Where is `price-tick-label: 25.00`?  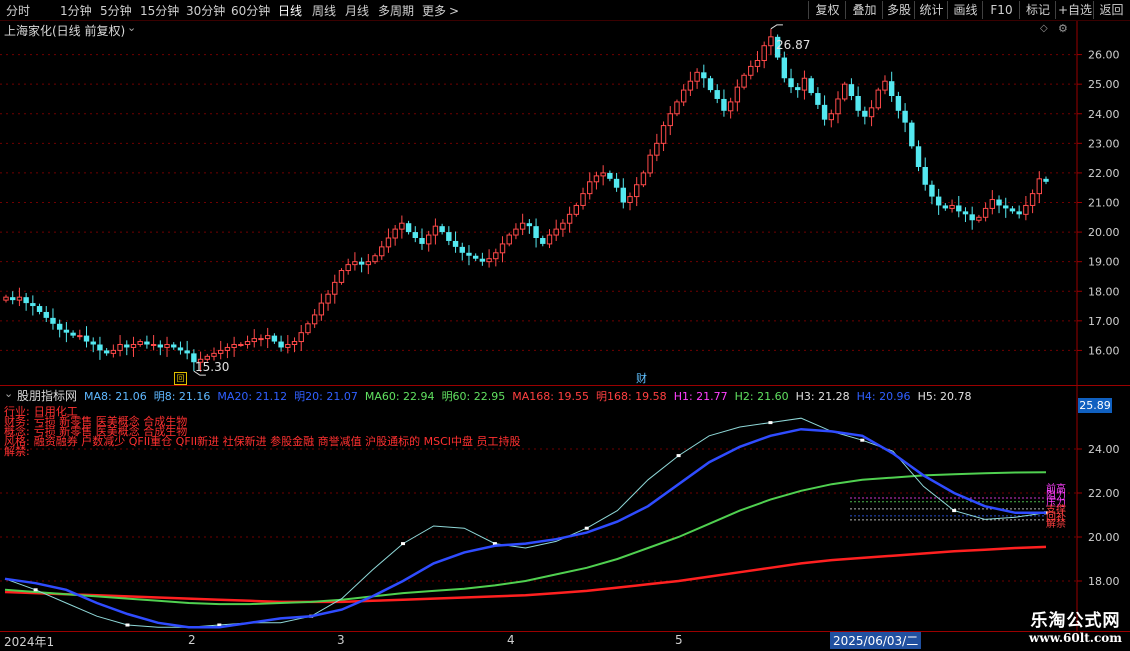
price-tick-label: 25.00 is located at coordinates (1104, 84).